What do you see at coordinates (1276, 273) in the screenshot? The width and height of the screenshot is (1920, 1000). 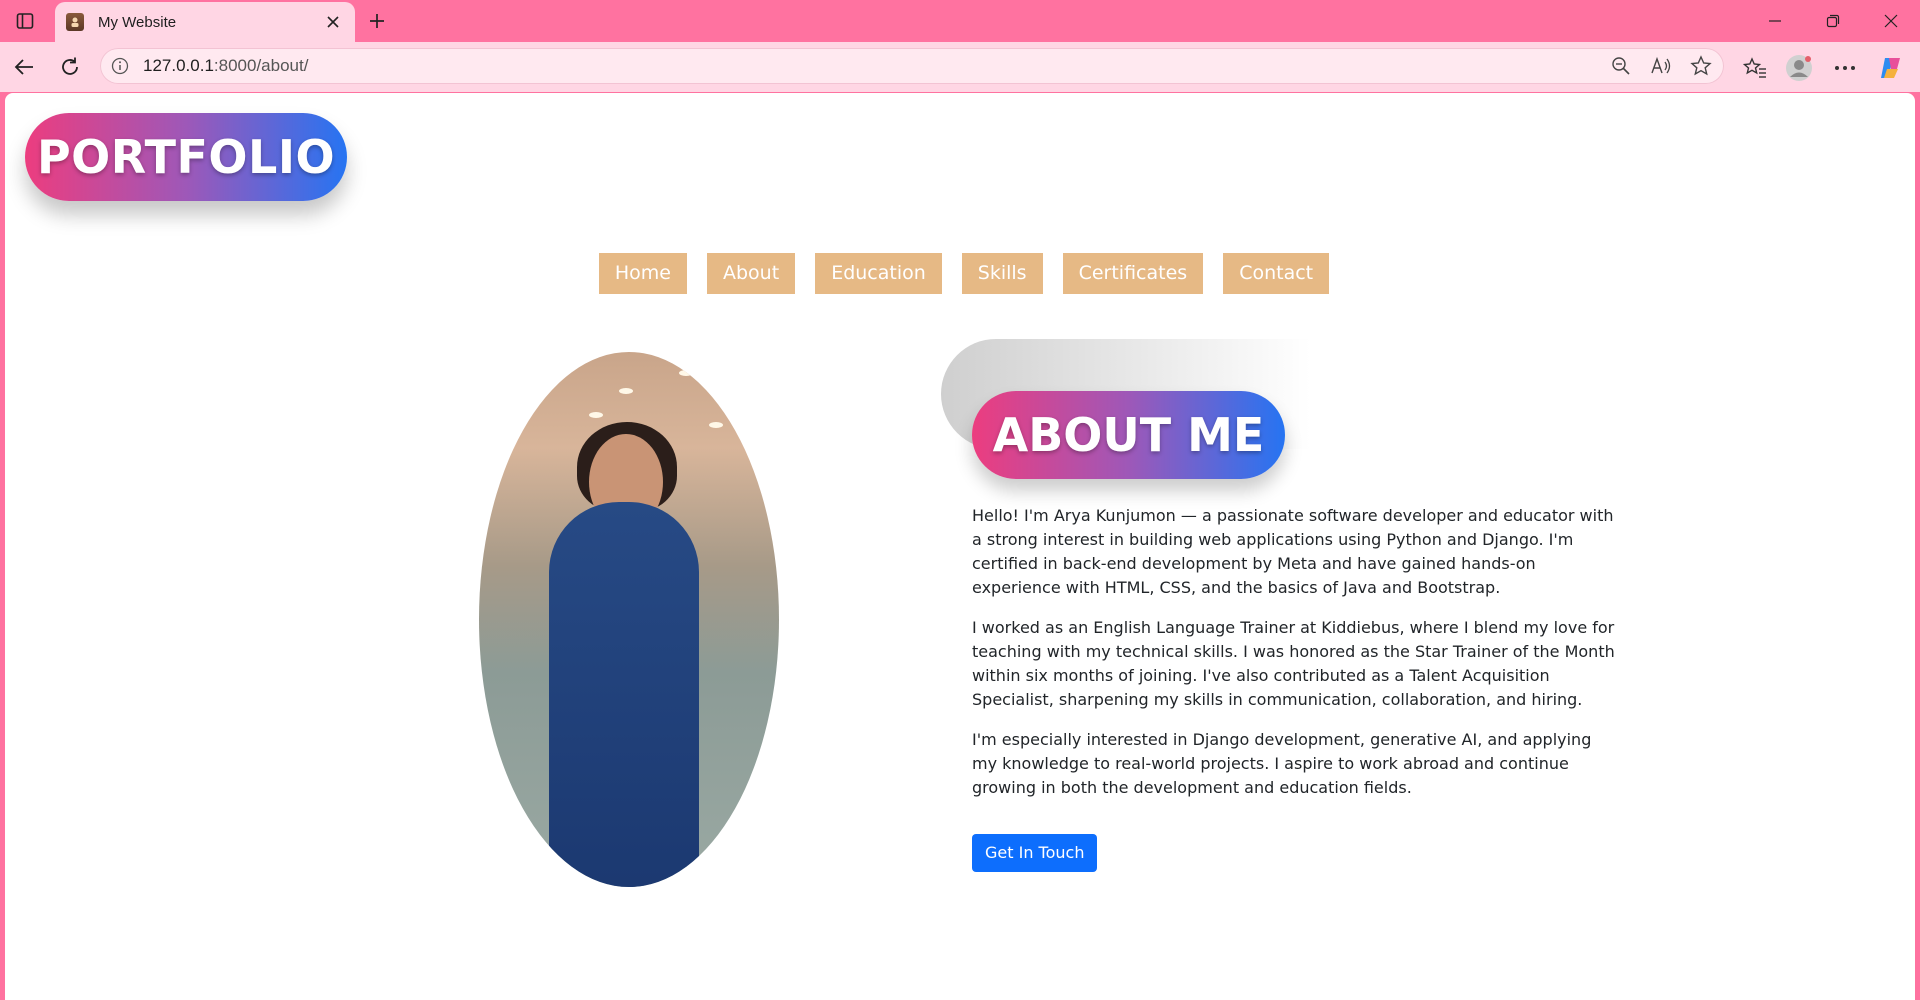 I see `nav-contact: Contact` at bounding box center [1276, 273].